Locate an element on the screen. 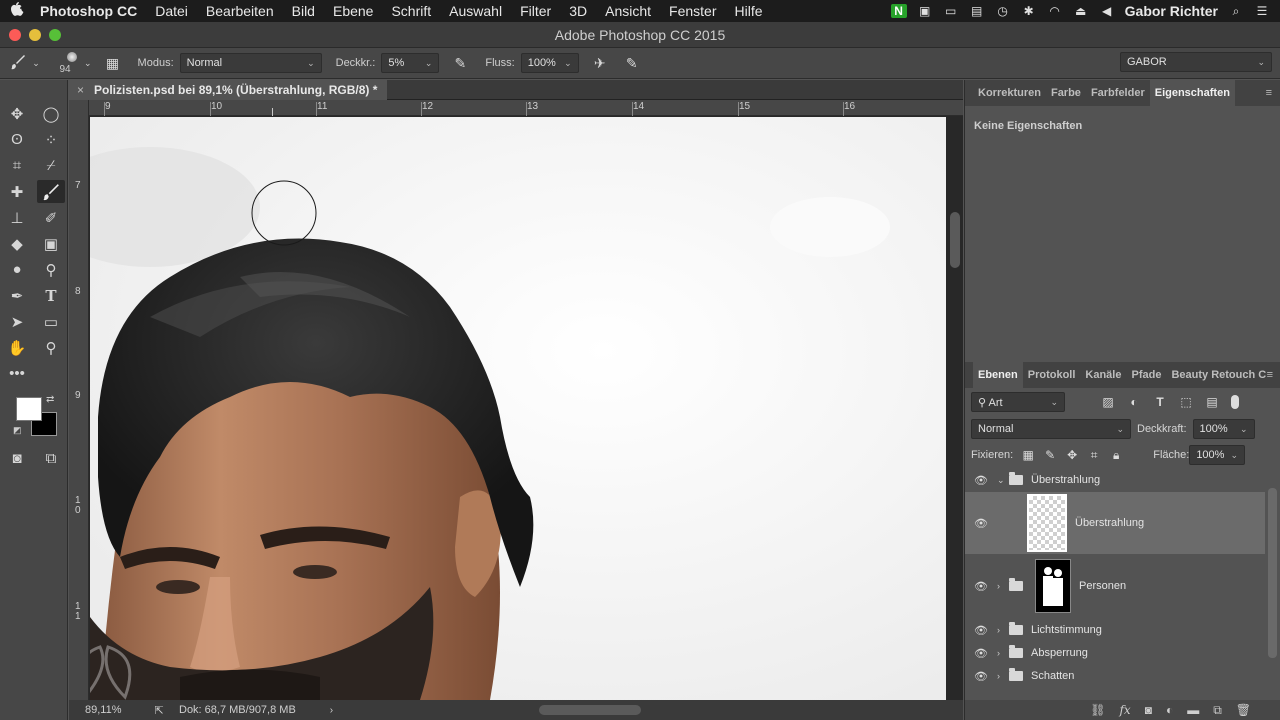 Image resolution: width=1280 pixels, height=720 pixels. minimize-window-button is located at coordinates (35, 34).